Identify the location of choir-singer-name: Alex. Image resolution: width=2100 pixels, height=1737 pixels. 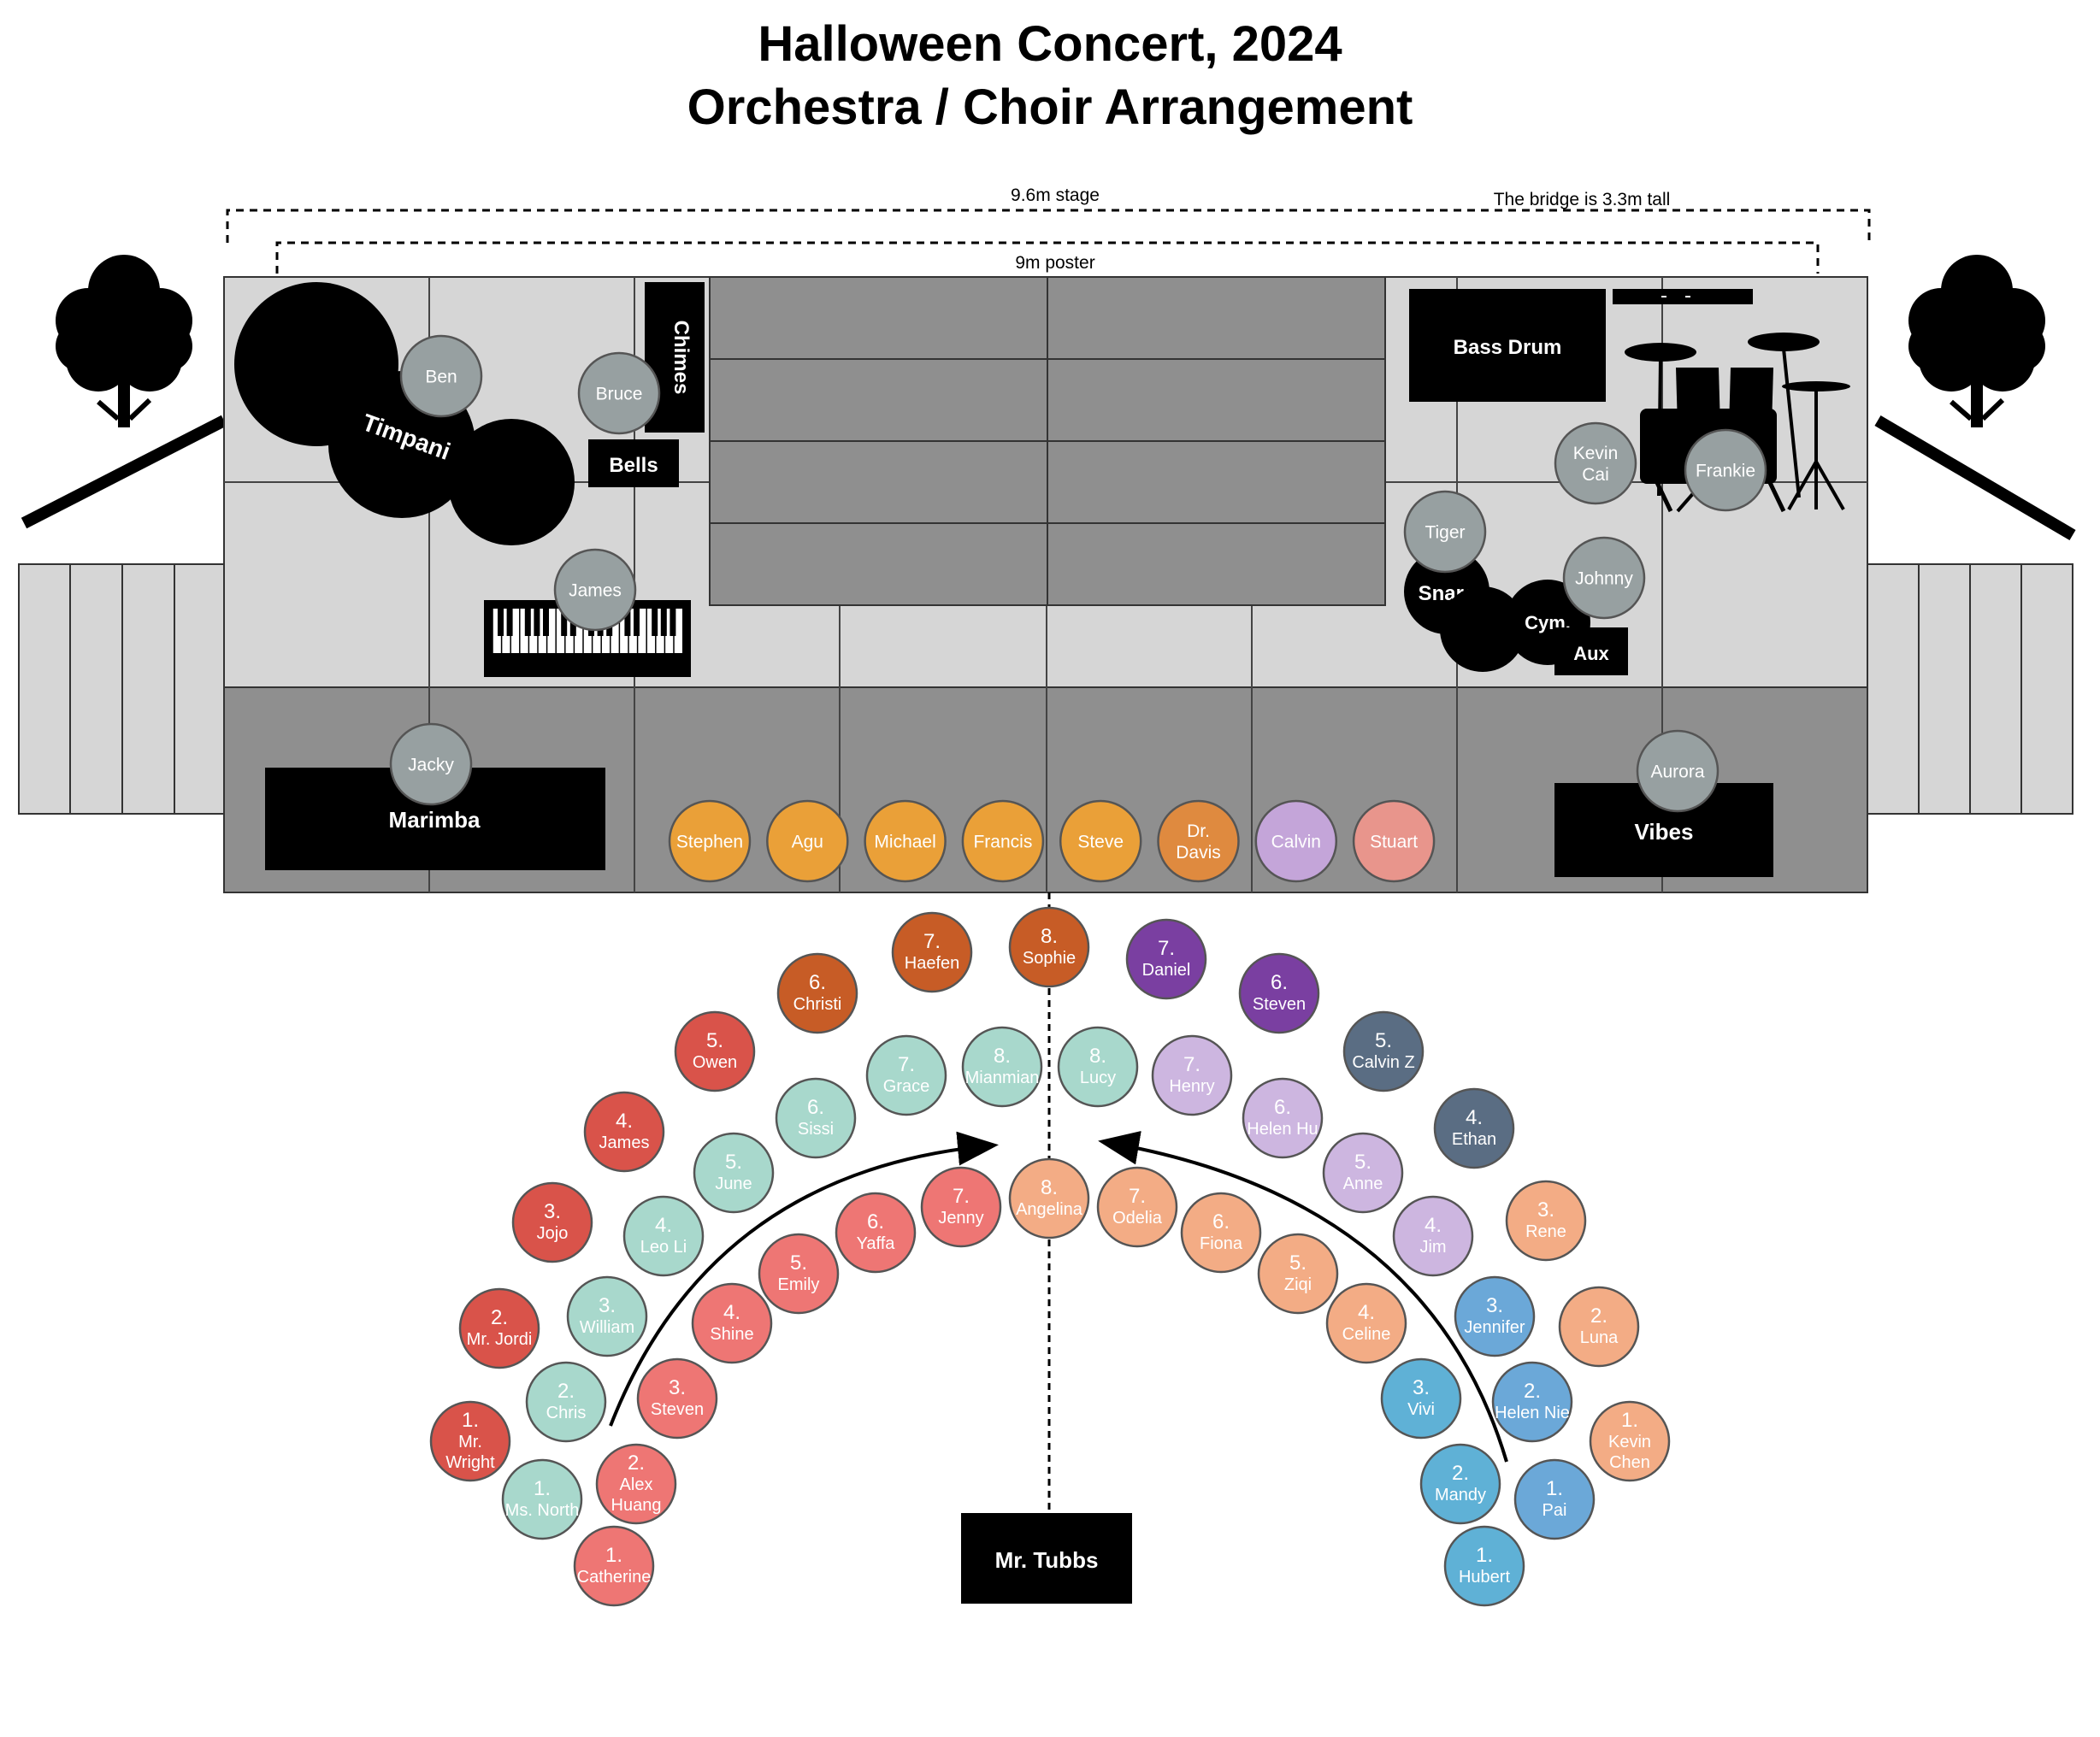
(637, 1485).